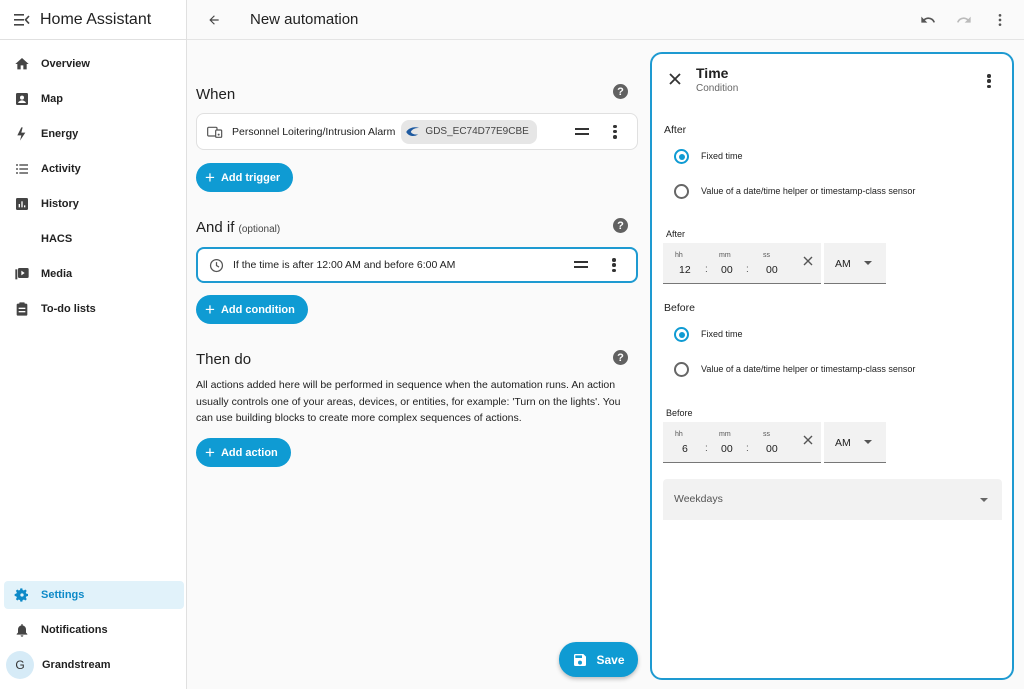  Describe the element at coordinates (681, 369) in the screenshot. I see `before-helper-radio` at that location.